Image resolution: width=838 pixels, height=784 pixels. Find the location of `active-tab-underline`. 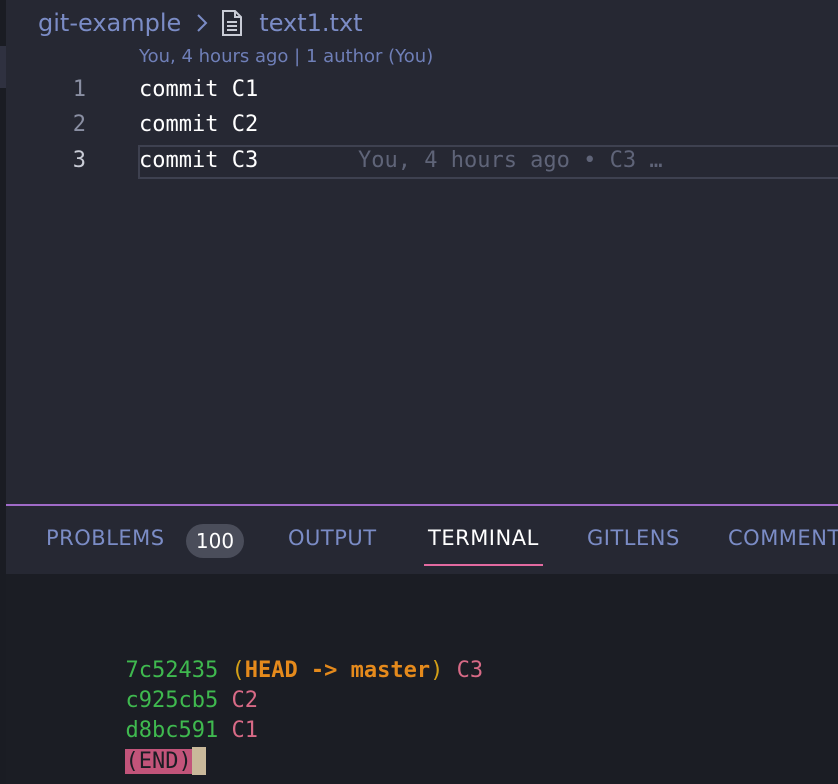

active-tab-underline is located at coordinates (483, 565).